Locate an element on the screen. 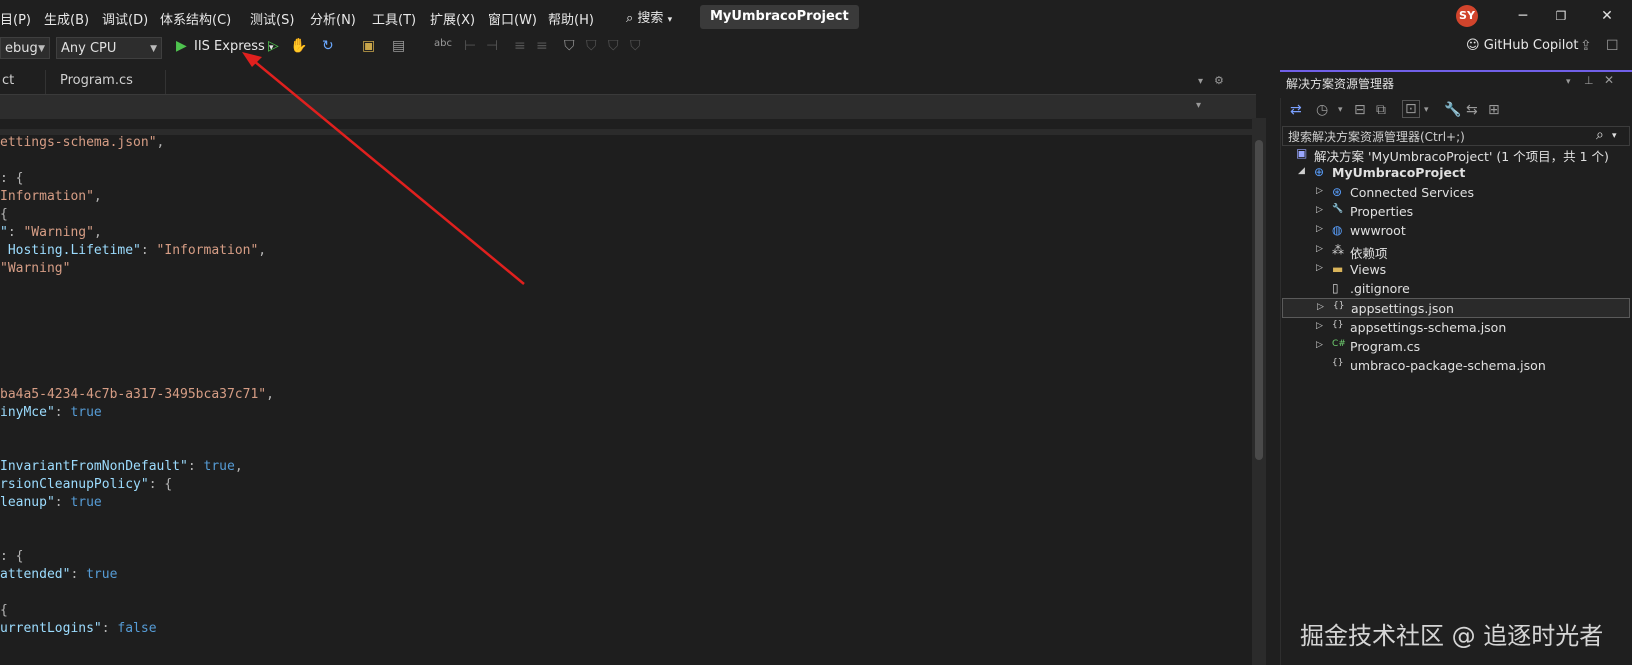 The width and height of the screenshot is (1632, 665). watermark: 掘金技术社区 @ 追逐时光者 is located at coordinates (1452, 636).